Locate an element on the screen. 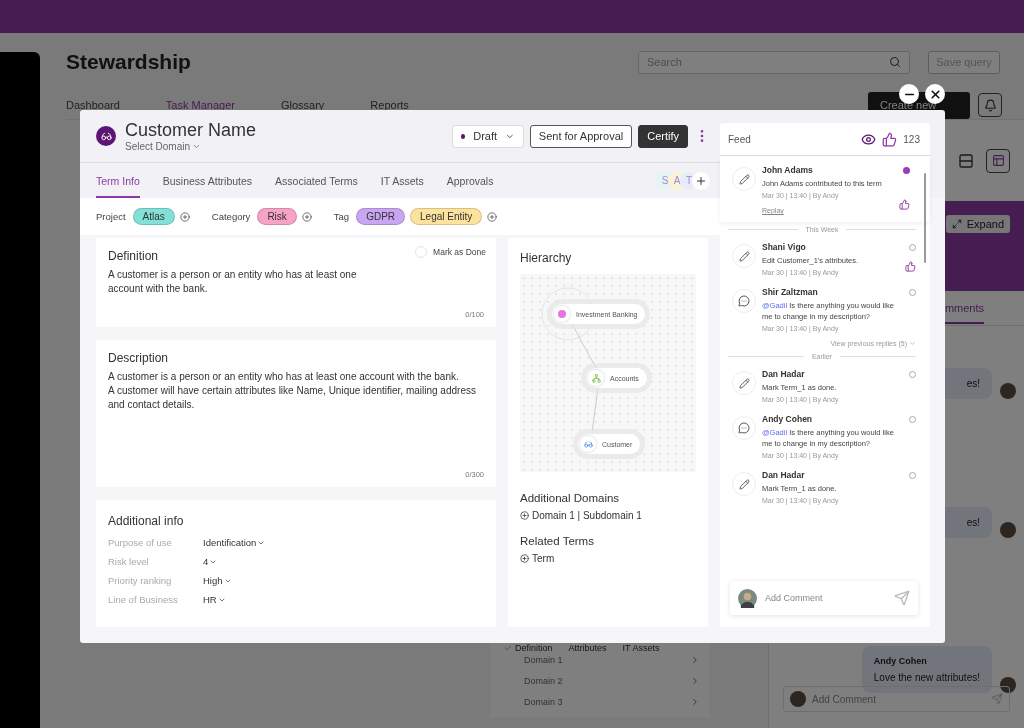 This screenshot has width=1024, height=728. bell-icon is located at coordinates (990, 105).